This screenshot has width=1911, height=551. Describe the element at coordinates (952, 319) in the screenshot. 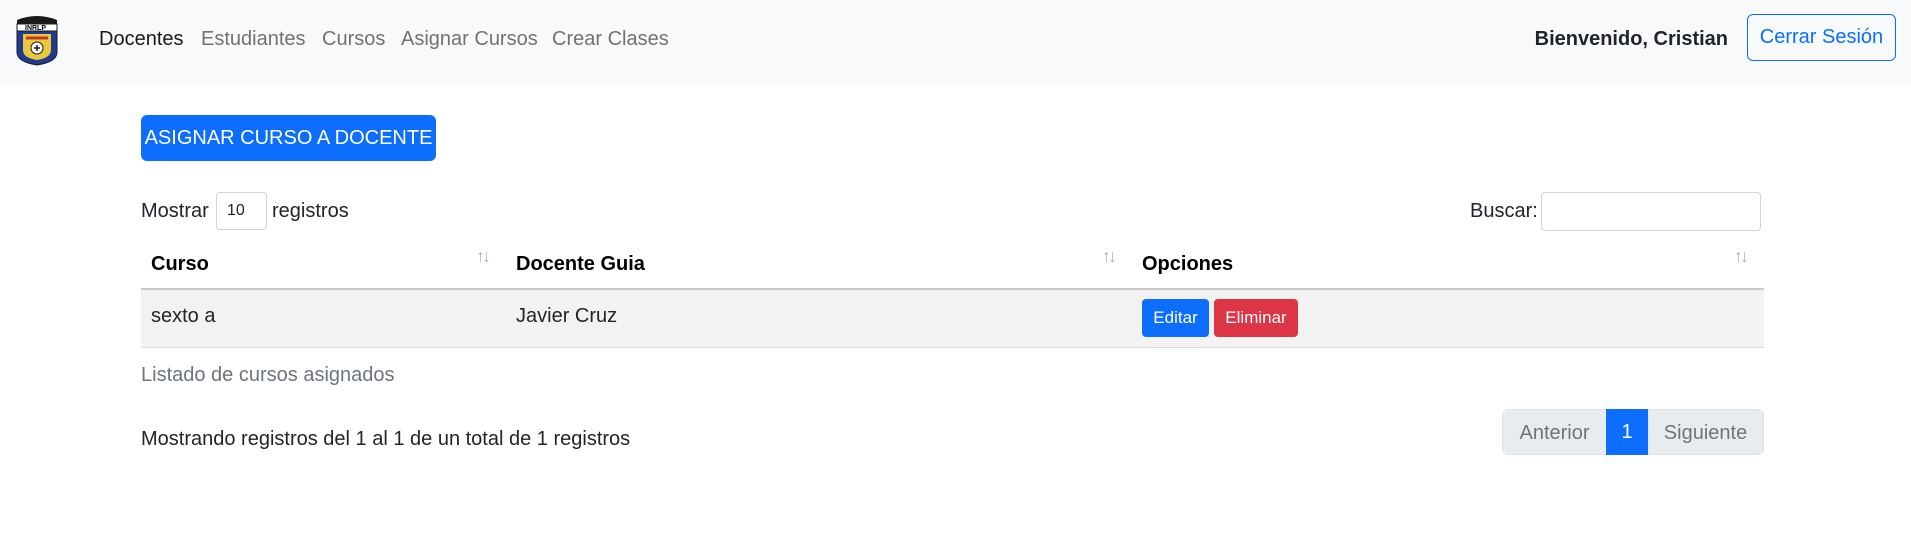

I see `table-row` at that location.